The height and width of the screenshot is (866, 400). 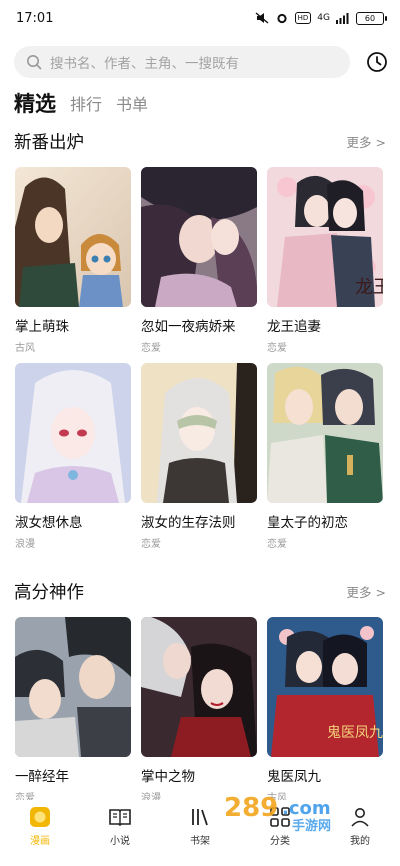 I want to click on svg-text: 289, so click(x=251, y=808).